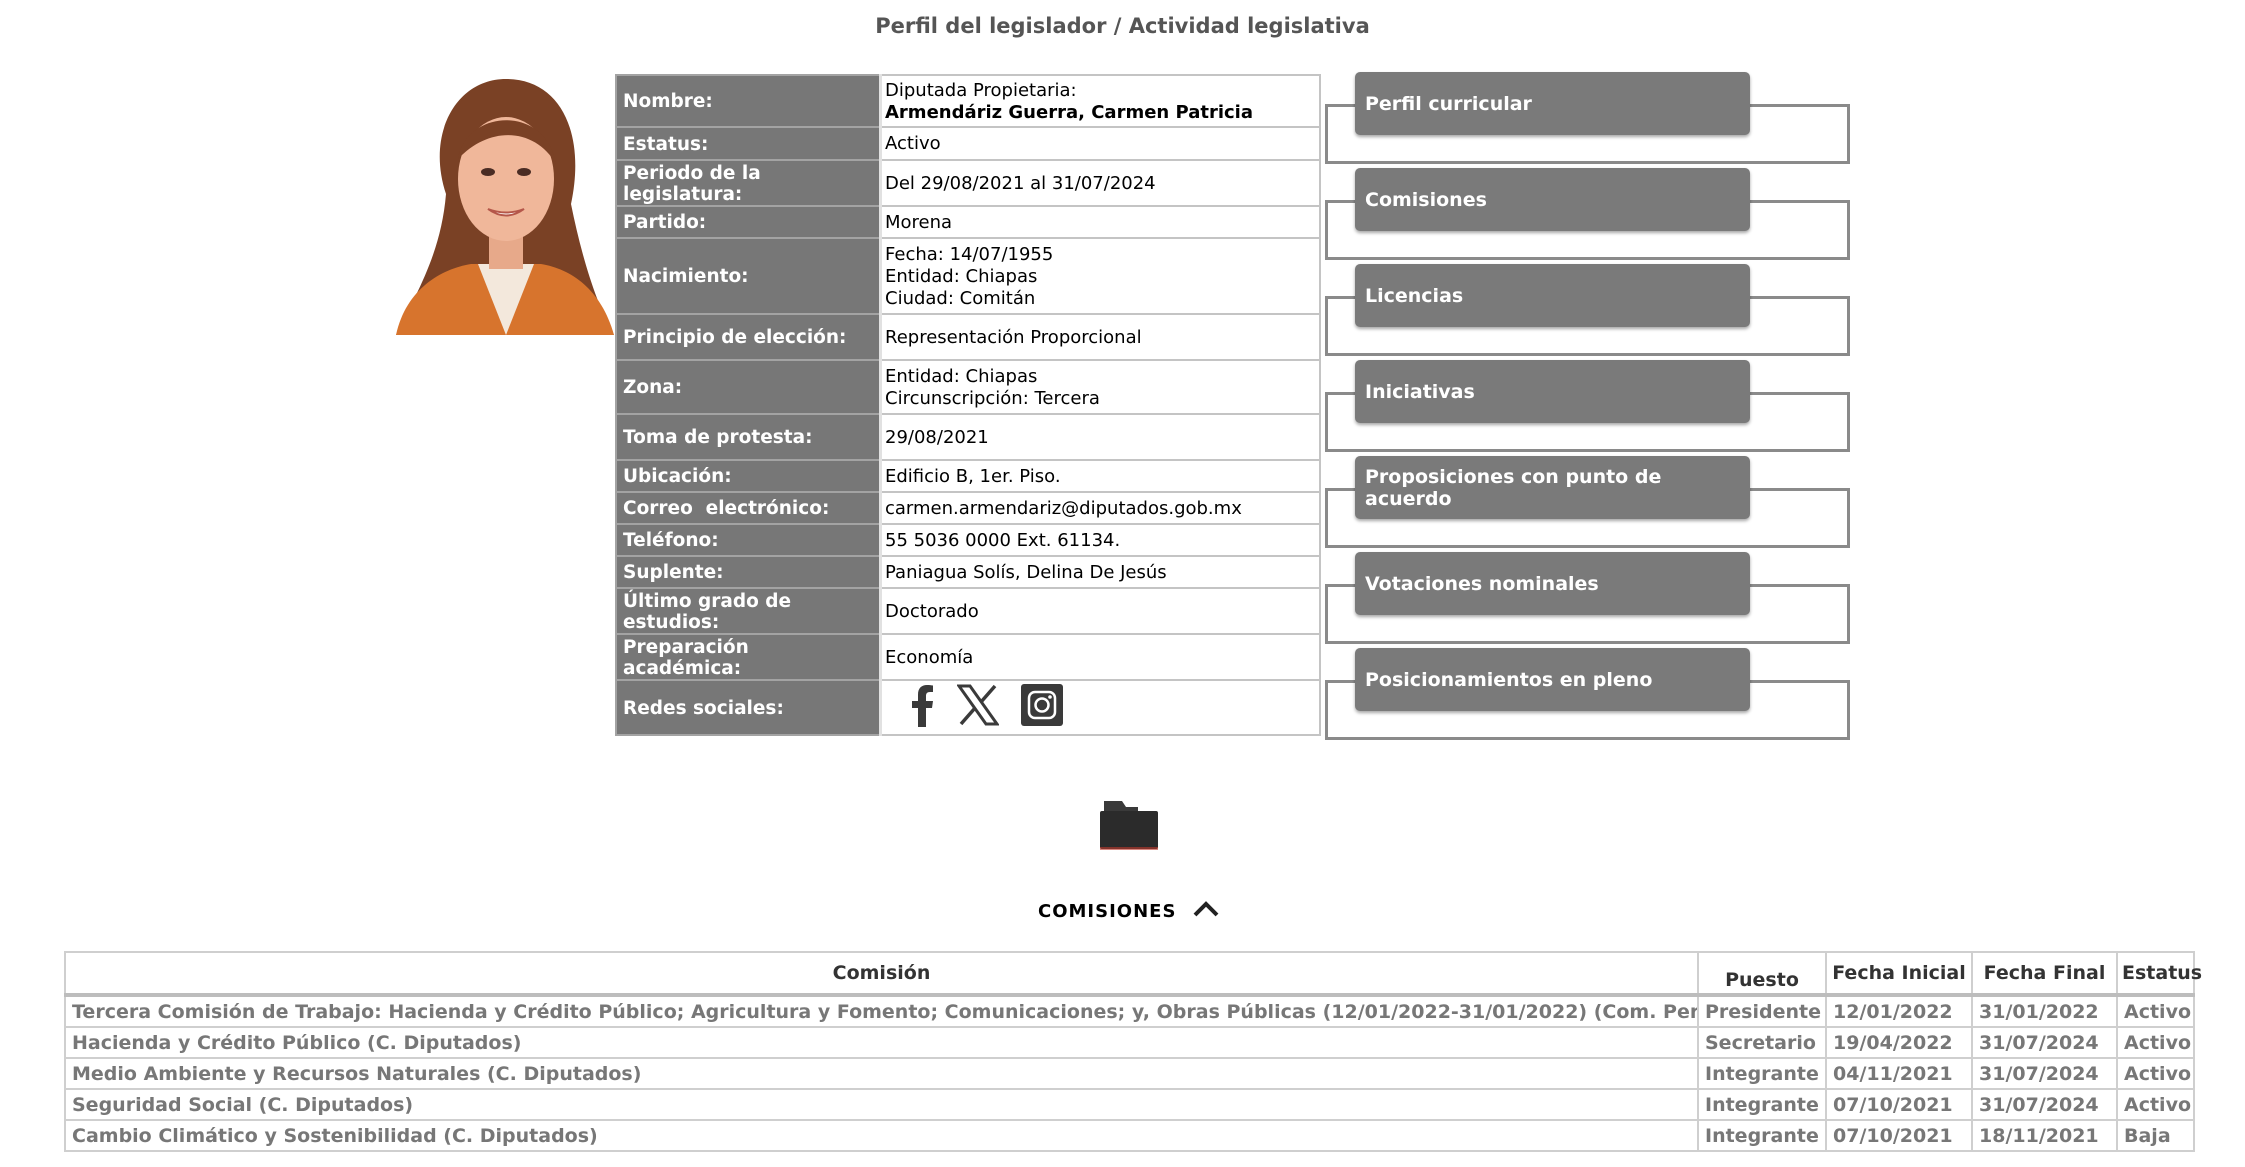 The height and width of the screenshot is (1167, 2245). I want to click on profile-row-preparacion: Preparación académica: Economía, so click(968, 657).